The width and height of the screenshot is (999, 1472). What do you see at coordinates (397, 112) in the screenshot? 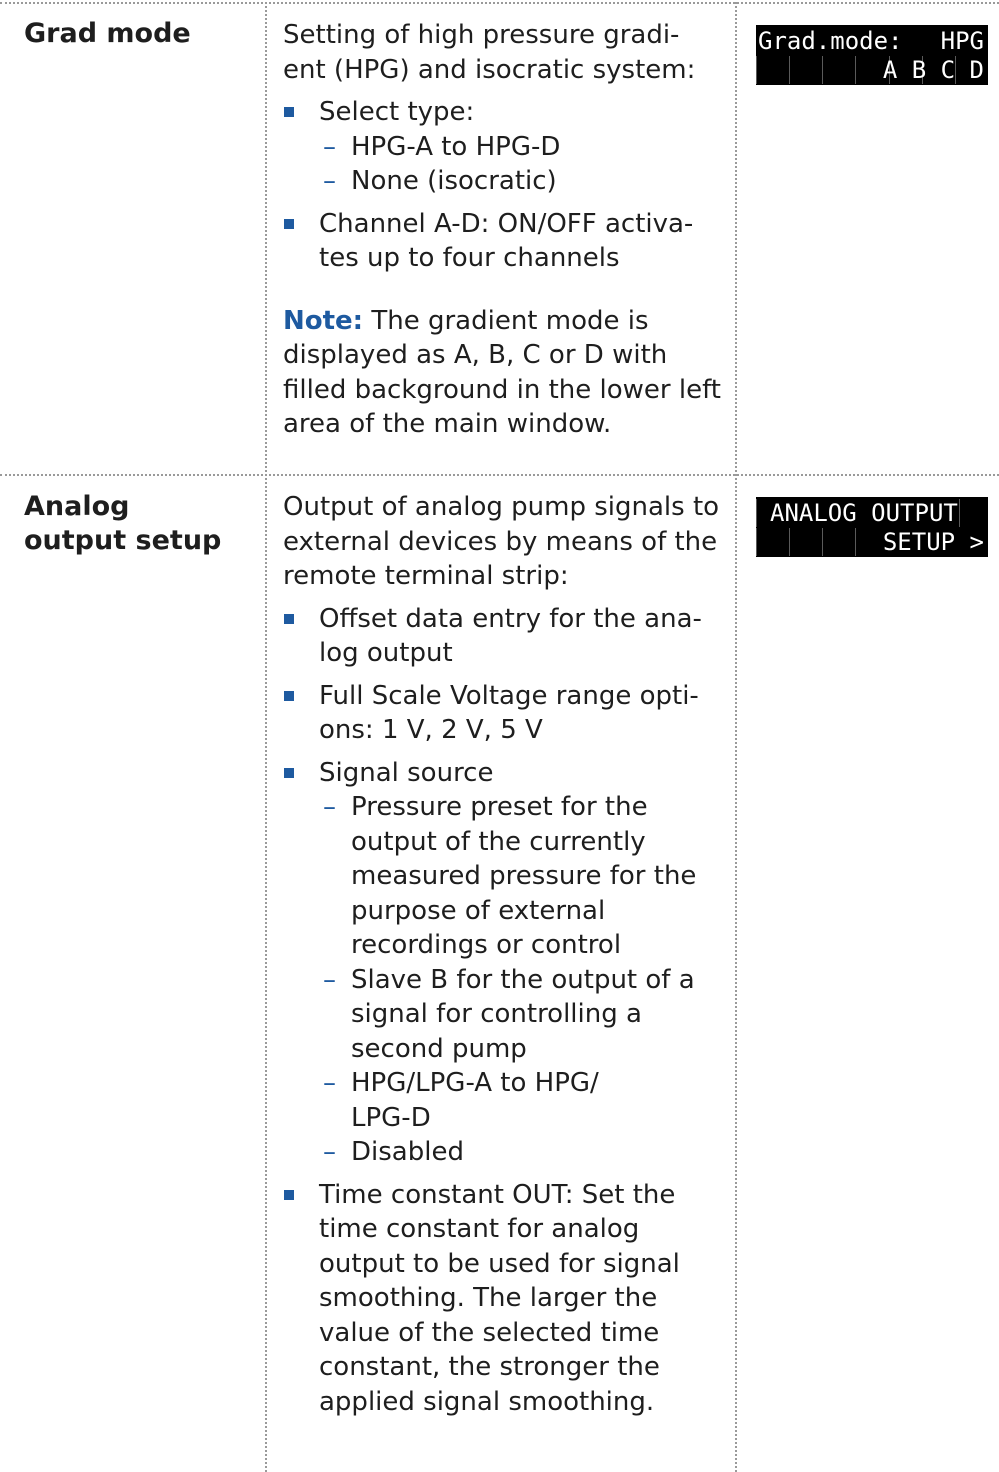
I see `list-item-text: Select type:` at bounding box center [397, 112].